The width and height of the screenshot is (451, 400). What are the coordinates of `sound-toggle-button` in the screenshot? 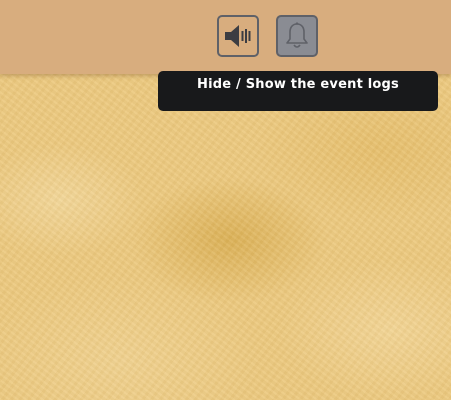 It's located at (238, 36).